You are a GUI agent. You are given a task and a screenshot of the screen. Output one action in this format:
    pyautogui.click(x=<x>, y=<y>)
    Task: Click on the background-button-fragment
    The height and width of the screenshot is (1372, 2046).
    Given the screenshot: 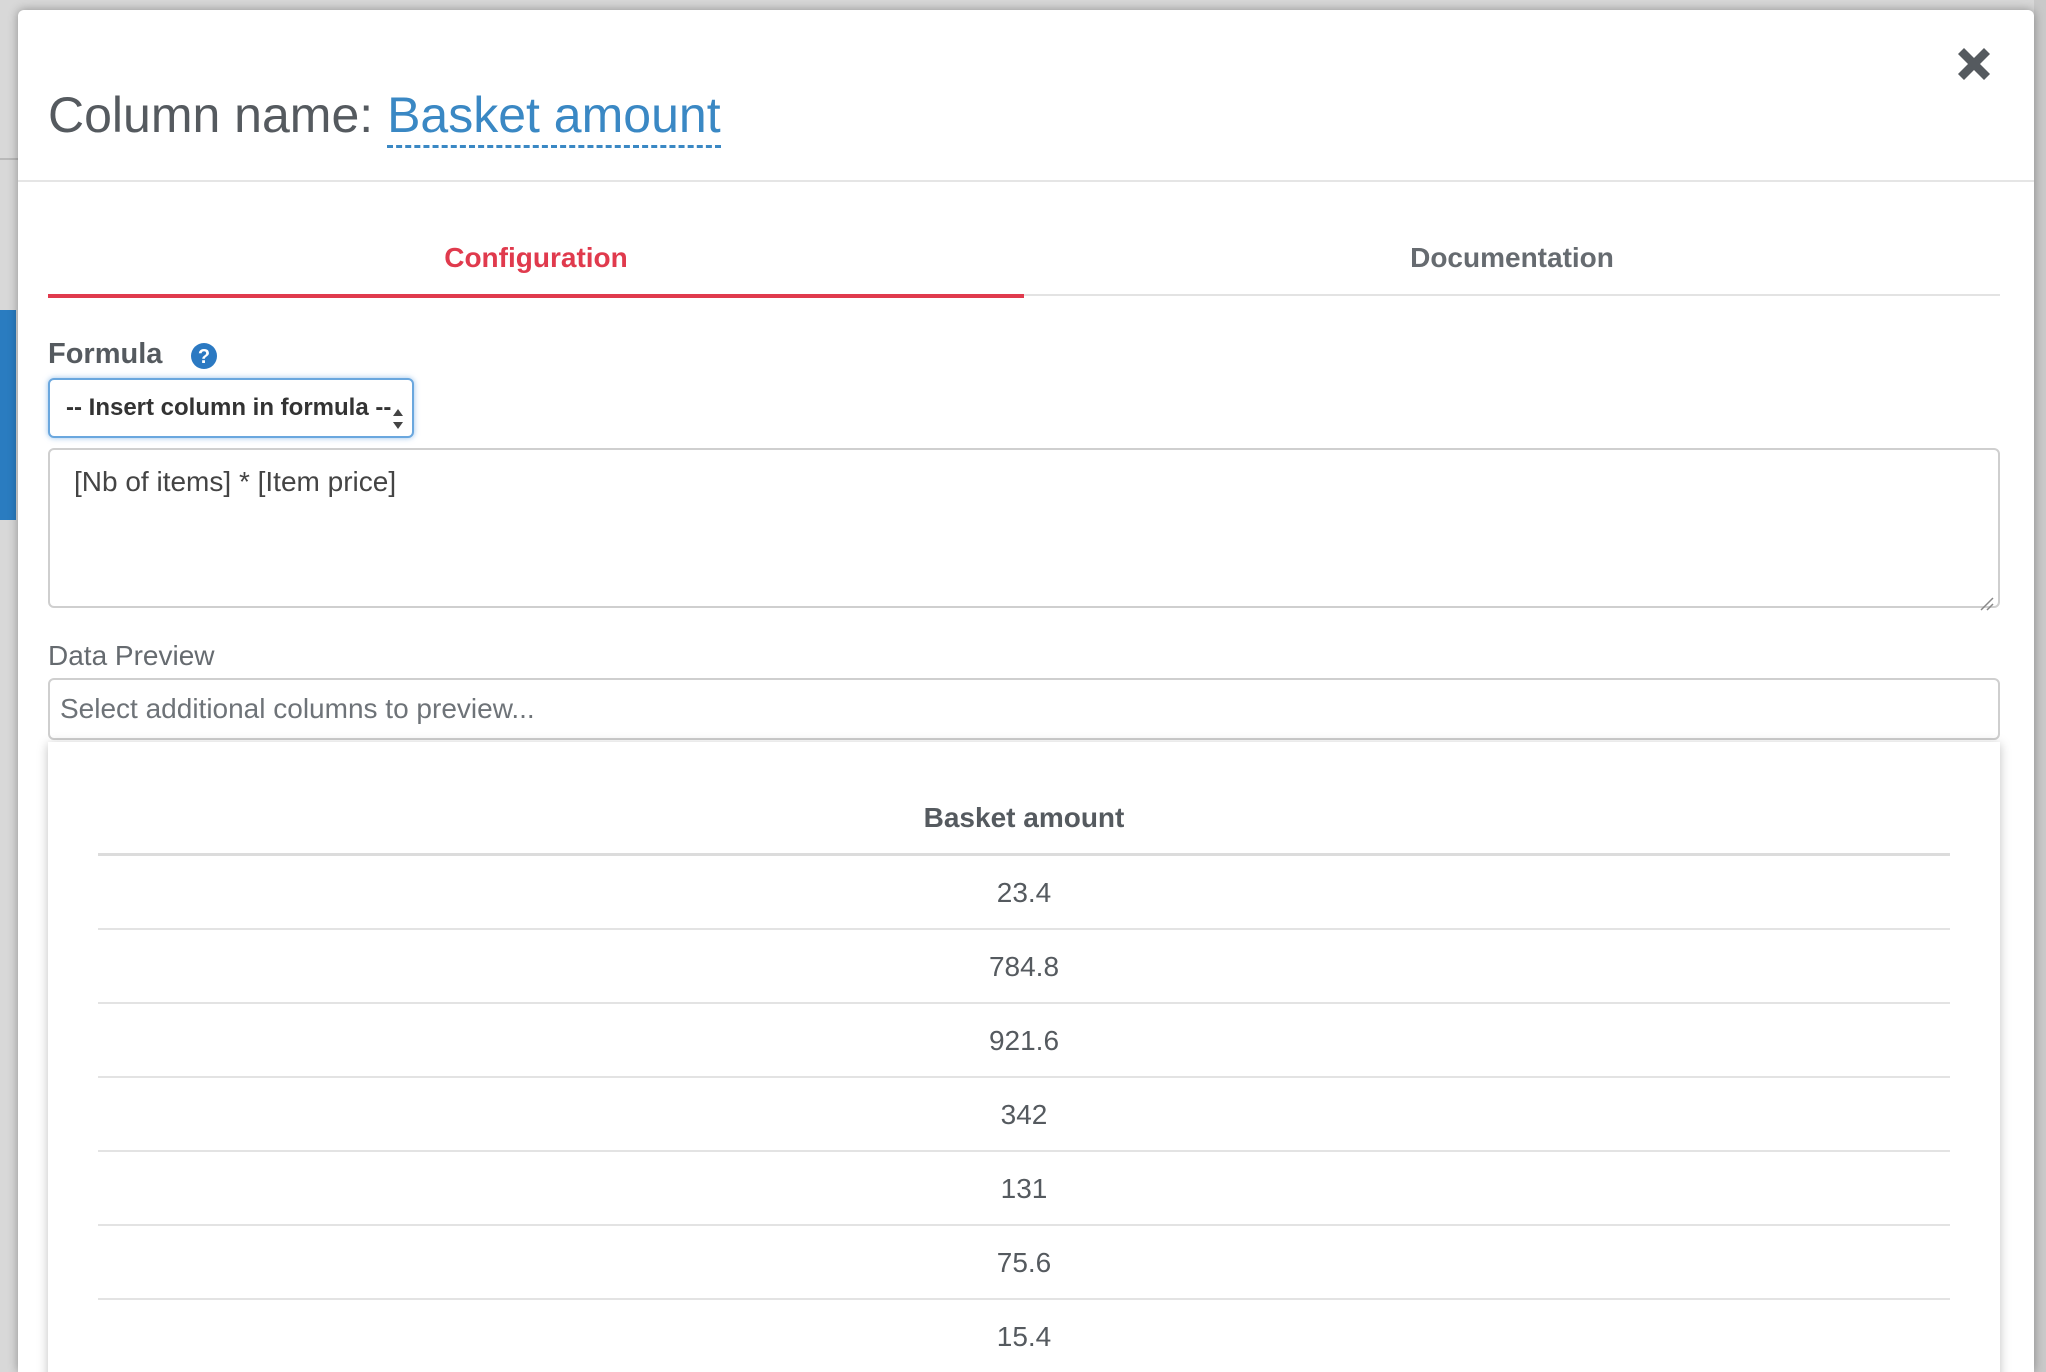 What is the action you would take?
    pyautogui.click(x=8, y=415)
    